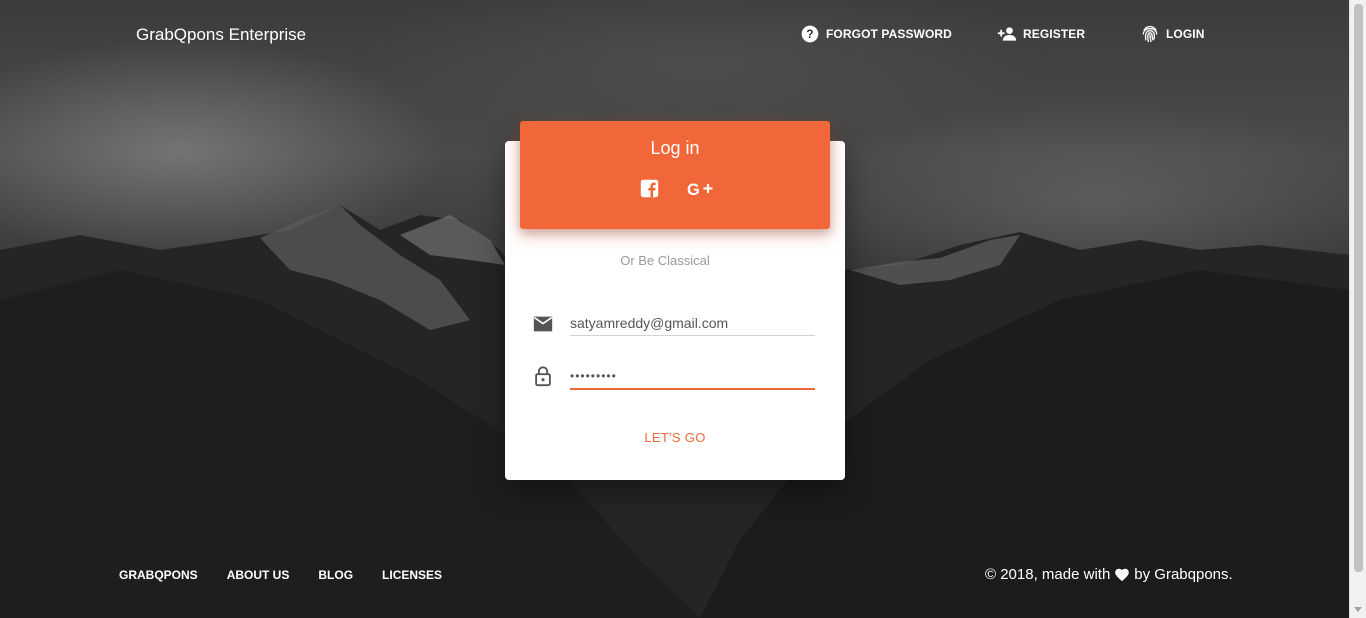 This screenshot has width=1366, height=618. Describe the element at coordinates (543, 376) in the screenshot. I see `lock-icon` at that location.